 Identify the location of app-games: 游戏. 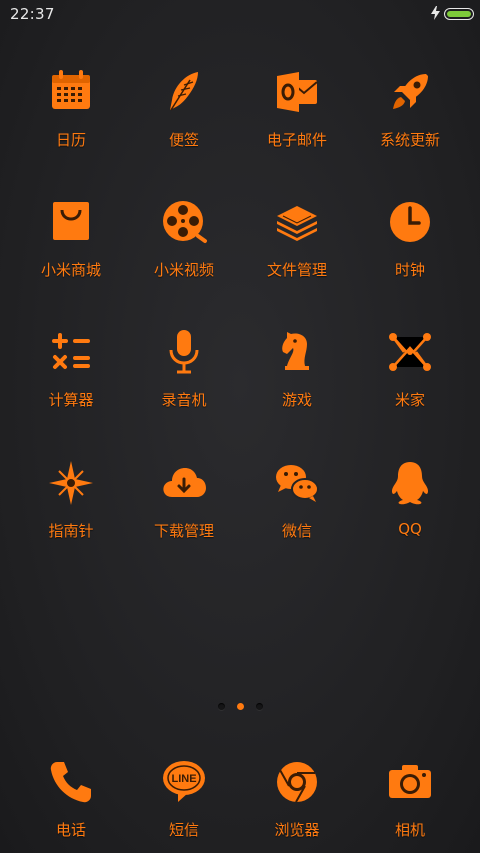
(297, 374).